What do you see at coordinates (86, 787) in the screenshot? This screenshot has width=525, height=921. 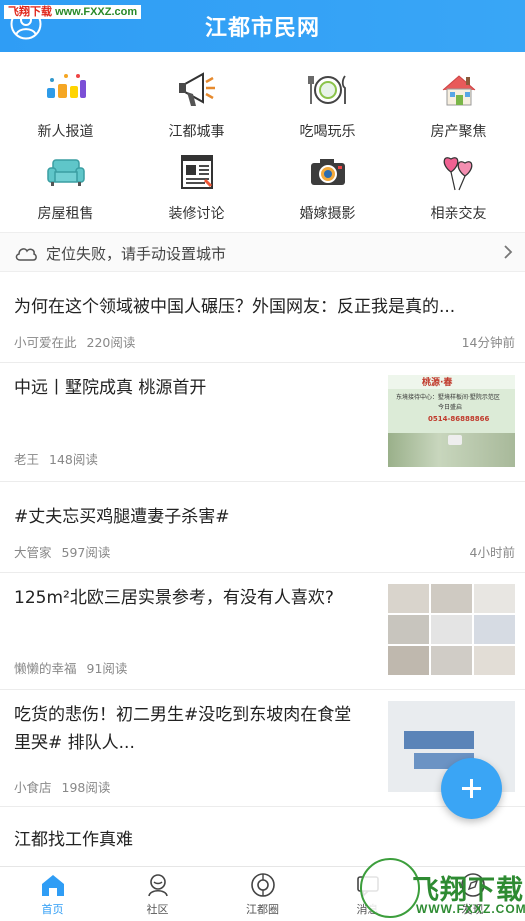 I see `feed-item-reads: 198阅读` at bounding box center [86, 787].